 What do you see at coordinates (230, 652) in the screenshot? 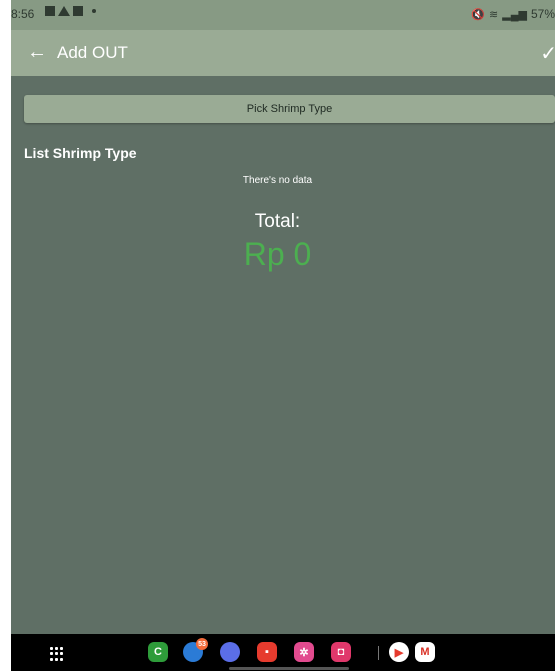
I see `internet-app-icon` at bounding box center [230, 652].